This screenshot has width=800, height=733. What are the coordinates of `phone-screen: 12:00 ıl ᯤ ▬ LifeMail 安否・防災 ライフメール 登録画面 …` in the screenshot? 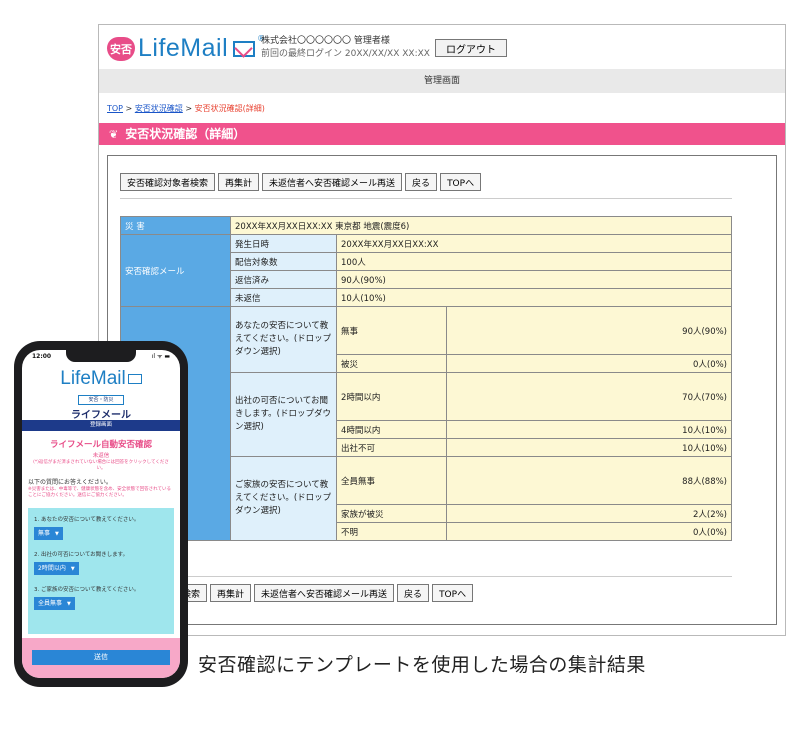 It's located at (101, 514).